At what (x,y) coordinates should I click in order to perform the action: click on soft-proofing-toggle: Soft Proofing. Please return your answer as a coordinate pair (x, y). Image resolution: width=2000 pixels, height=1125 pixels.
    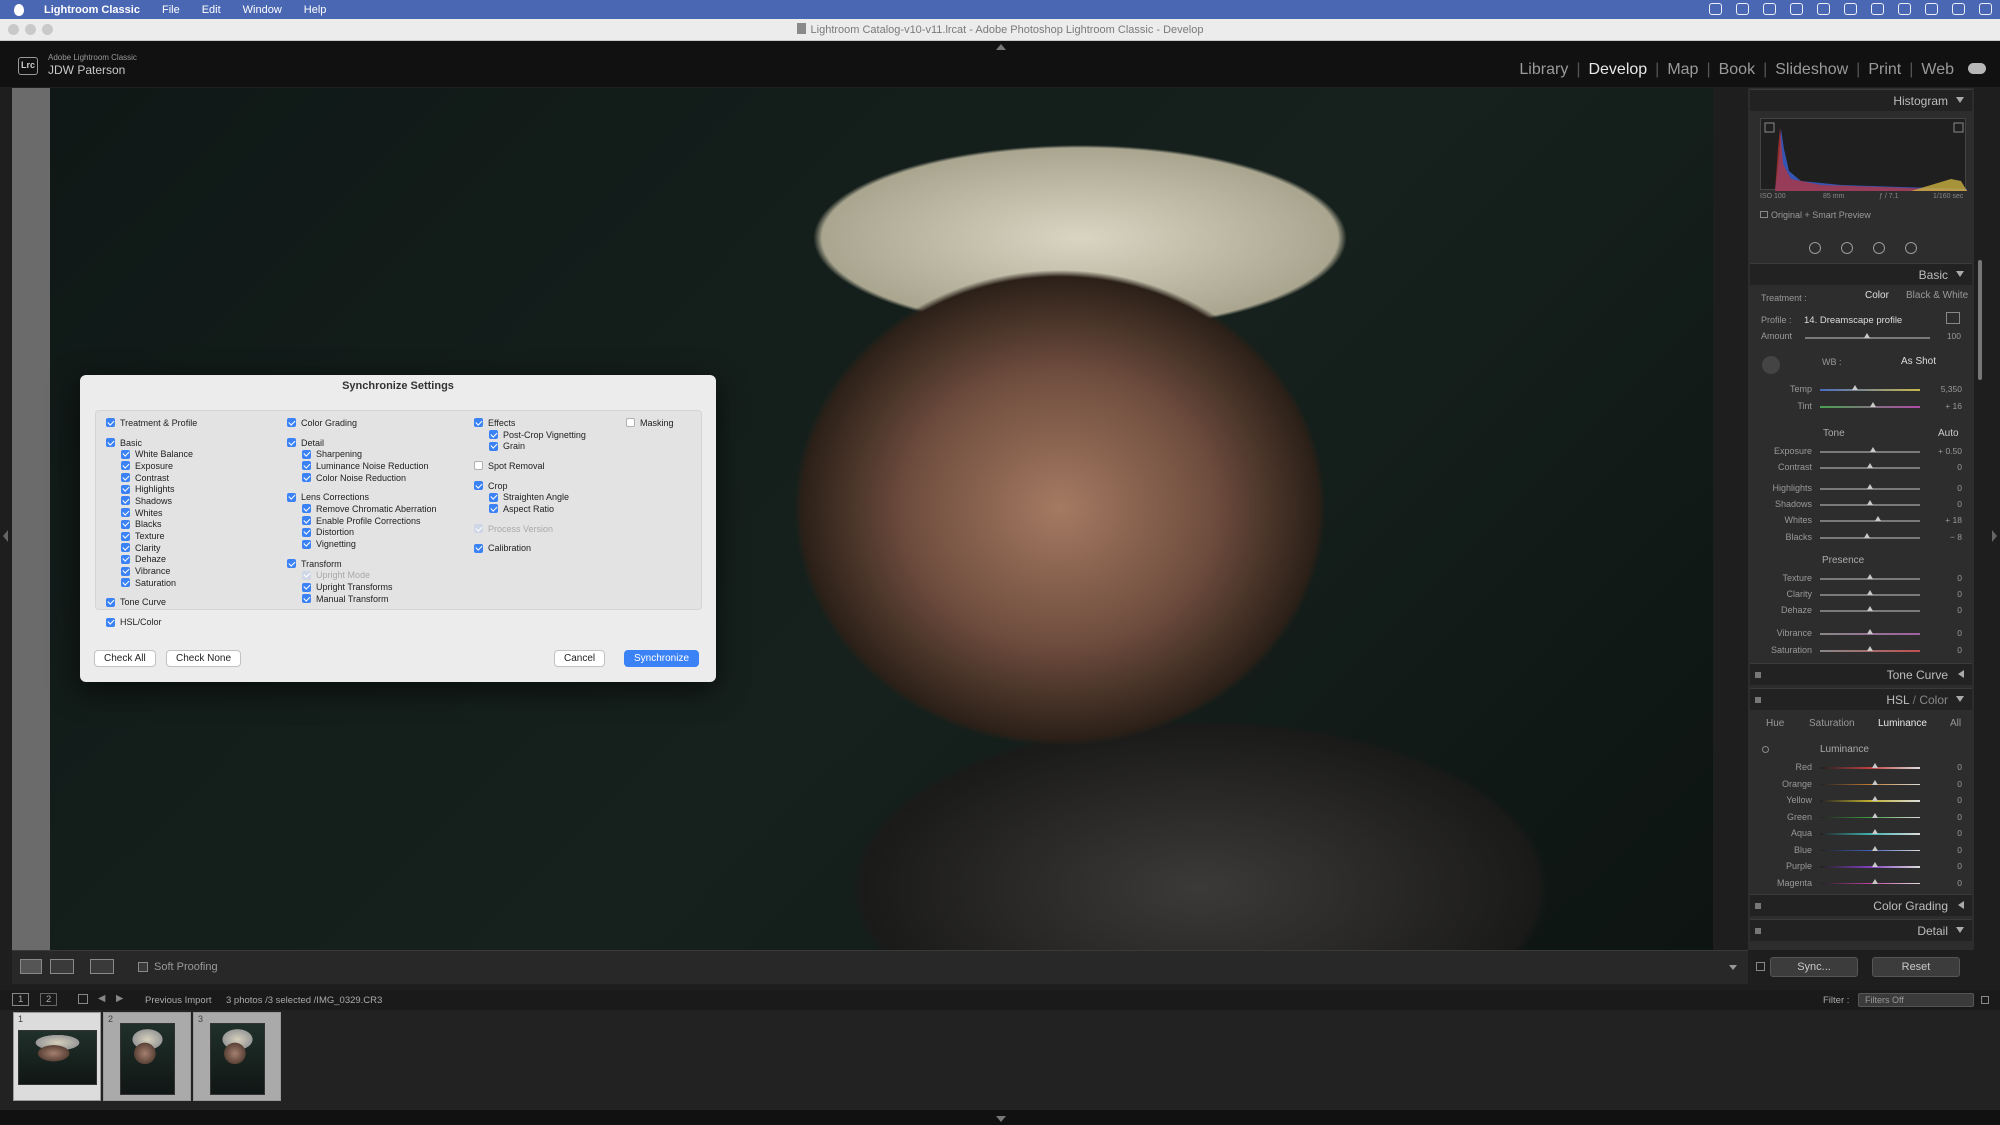
    Looking at the image, I should click on (178, 967).